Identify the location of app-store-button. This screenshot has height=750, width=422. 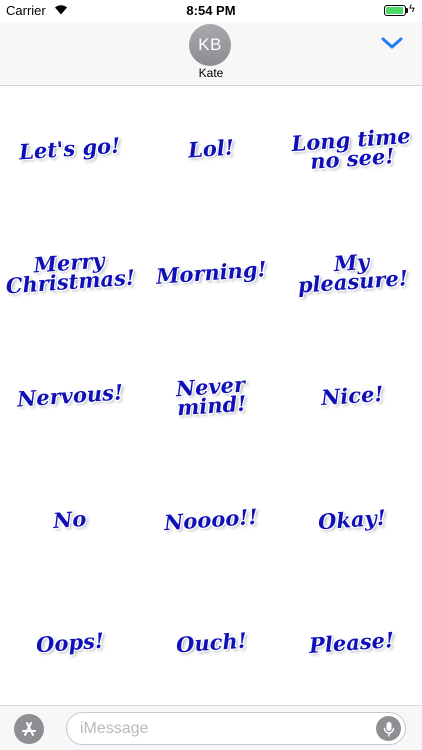
(29, 729).